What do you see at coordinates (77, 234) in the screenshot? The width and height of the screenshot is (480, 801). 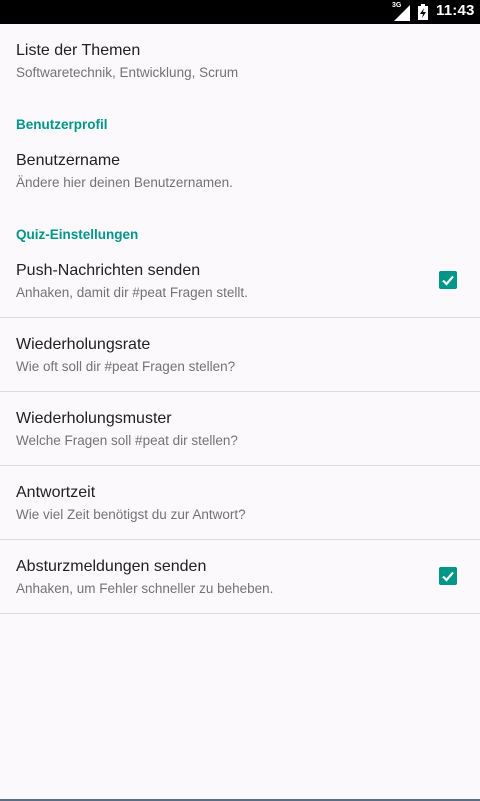 I see `category-quiz: Quiz-Einstellungen` at bounding box center [77, 234].